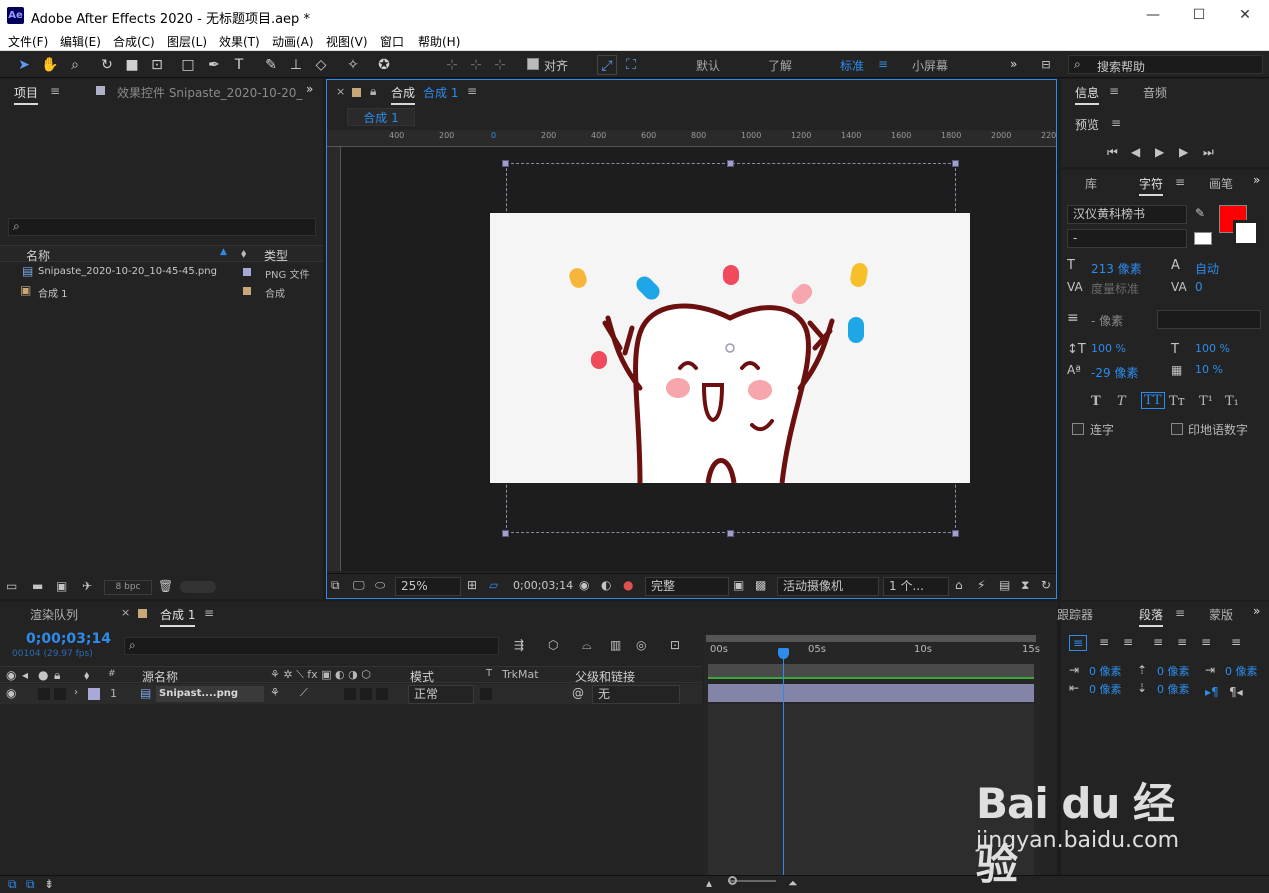  Describe the element at coordinates (1112, 152) in the screenshot. I see `first-frame-icon: ⏮` at that location.